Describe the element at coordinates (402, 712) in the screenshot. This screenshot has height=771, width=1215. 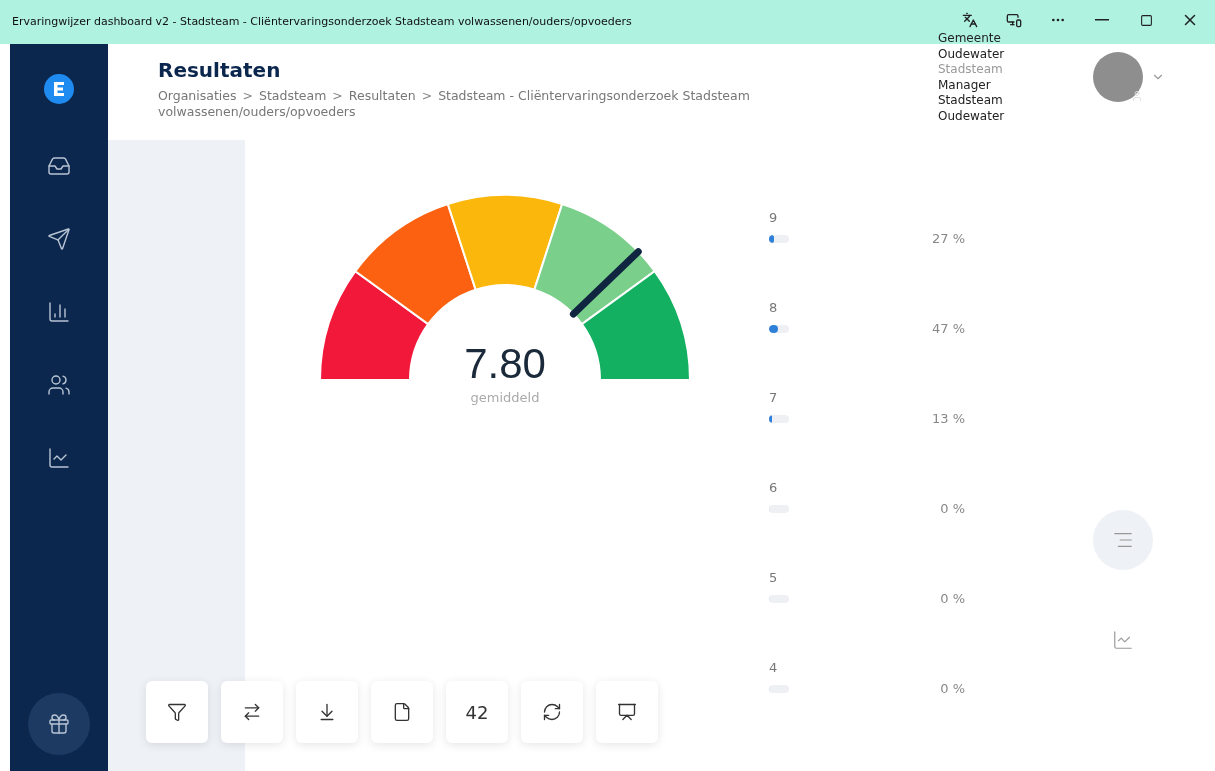
I see `file-icon` at that location.